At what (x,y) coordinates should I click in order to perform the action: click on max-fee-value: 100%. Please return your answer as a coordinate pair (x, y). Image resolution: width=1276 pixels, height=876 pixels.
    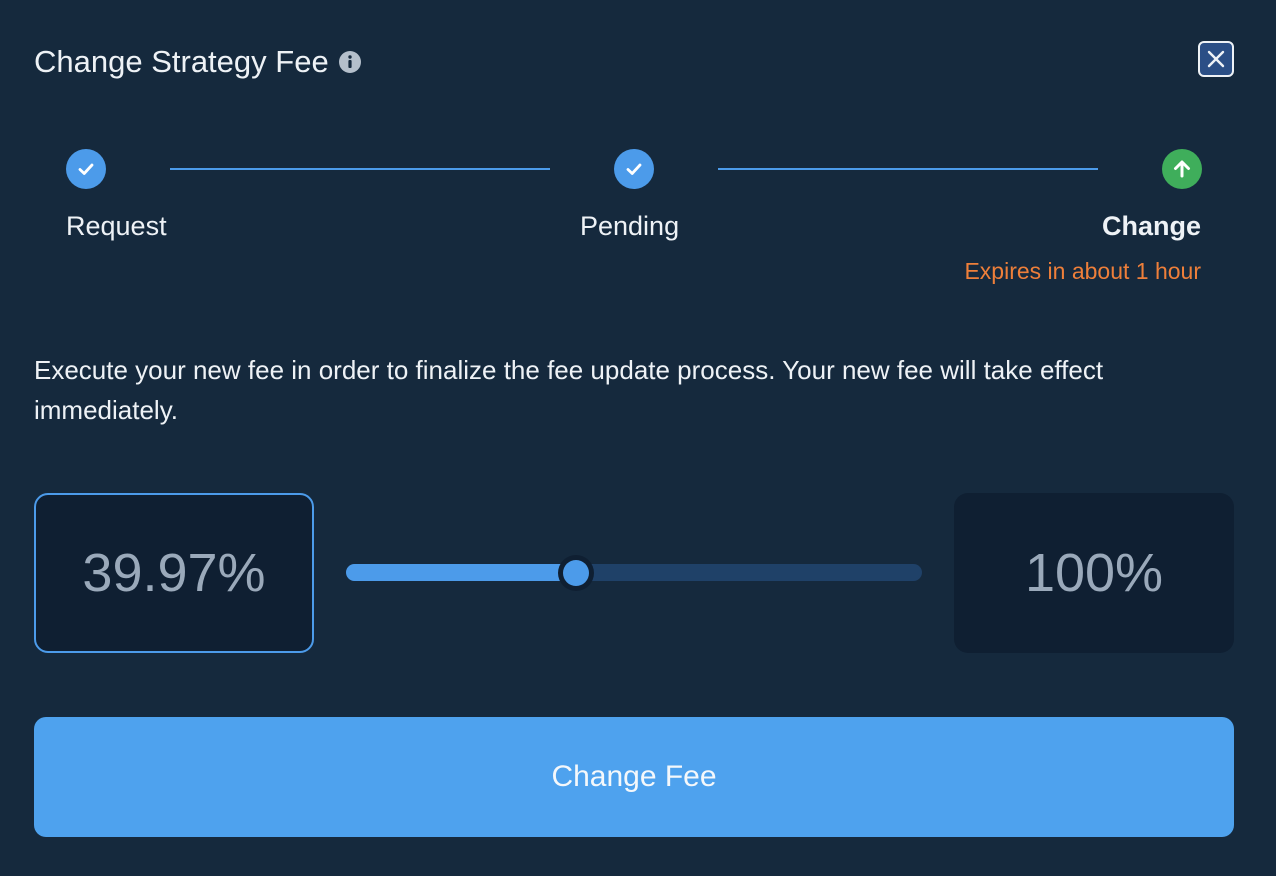
    Looking at the image, I should click on (1094, 573).